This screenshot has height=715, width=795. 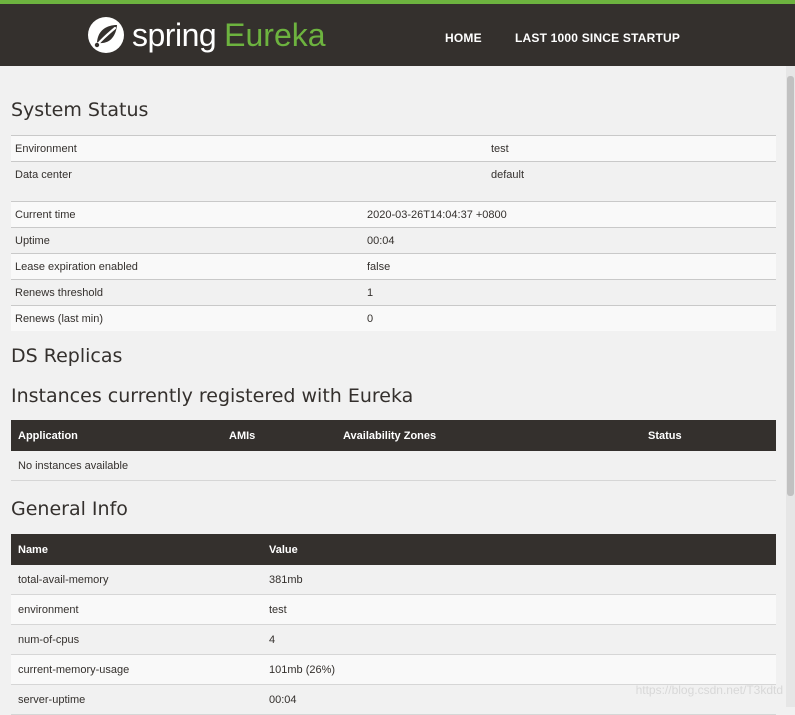 What do you see at coordinates (136, 699) in the screenshot?
I see `info-name-cell: server-uptime` at bounding box center [136, 699].